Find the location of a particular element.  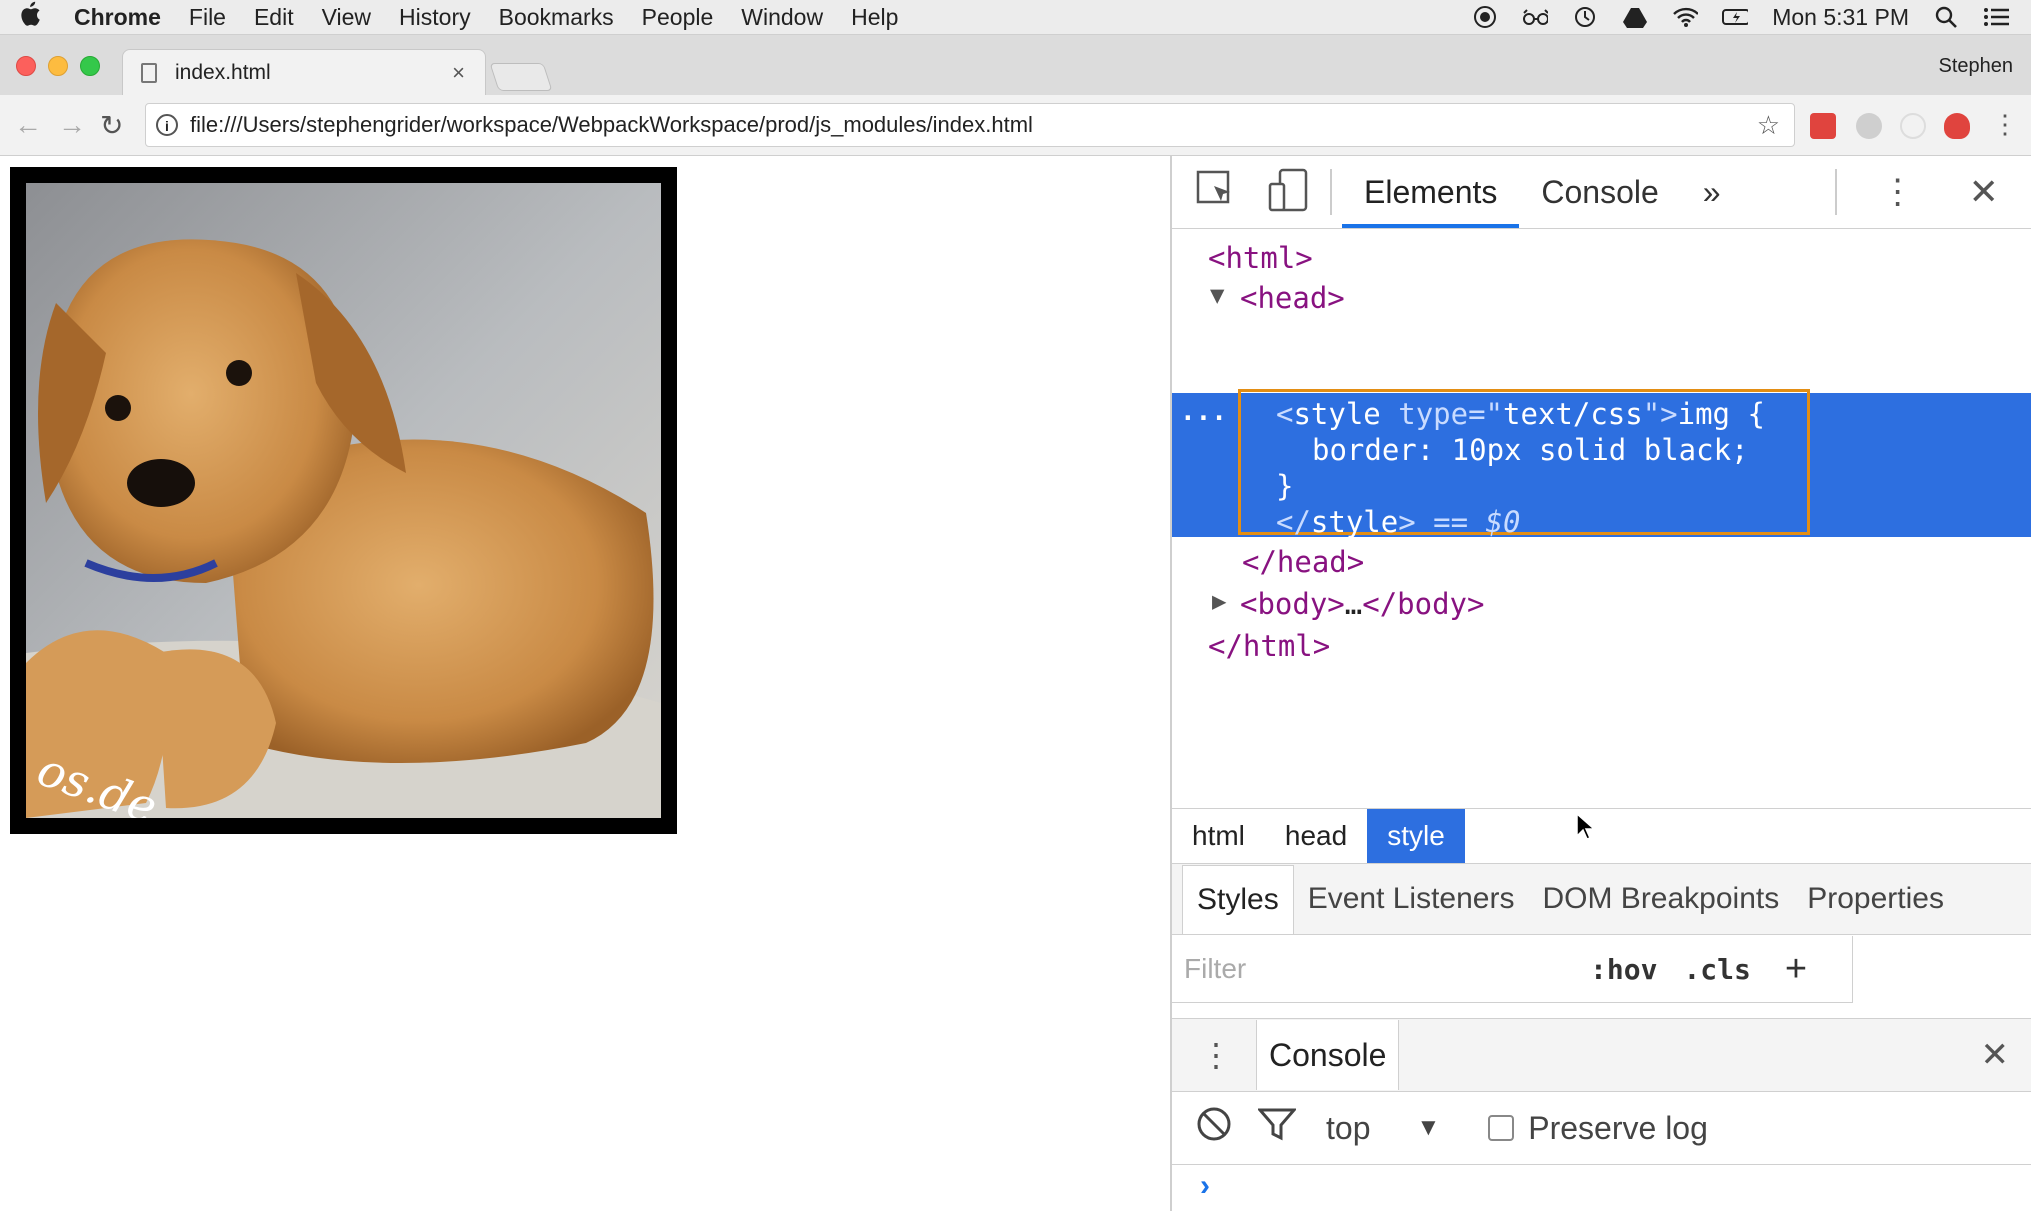

record-icon is located at coordinates (1485, 17).